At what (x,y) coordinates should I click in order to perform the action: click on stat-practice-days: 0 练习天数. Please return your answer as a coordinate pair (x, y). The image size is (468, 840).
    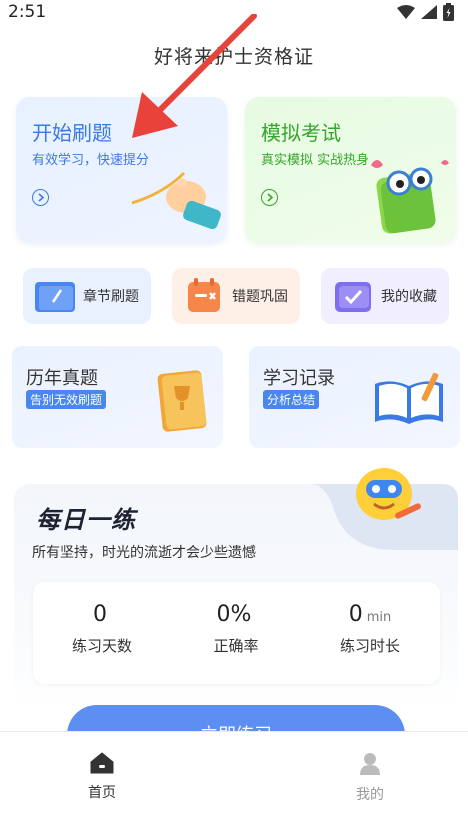
    Looking at the image, I should click on (102, 629).